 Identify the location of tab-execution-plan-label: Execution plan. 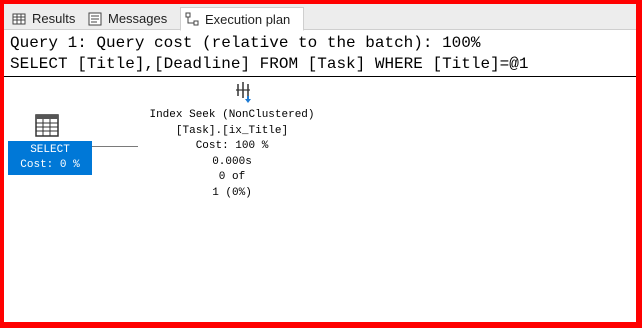
(248, 19).